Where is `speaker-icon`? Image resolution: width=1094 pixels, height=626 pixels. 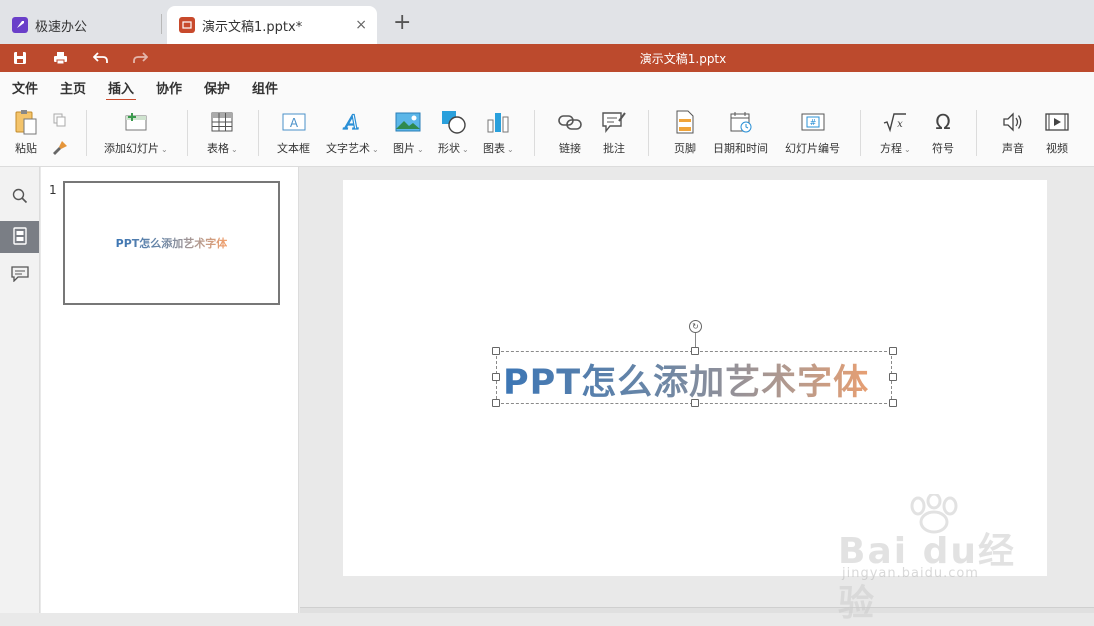 speaker-icon is located at coordinates (1013, 122).